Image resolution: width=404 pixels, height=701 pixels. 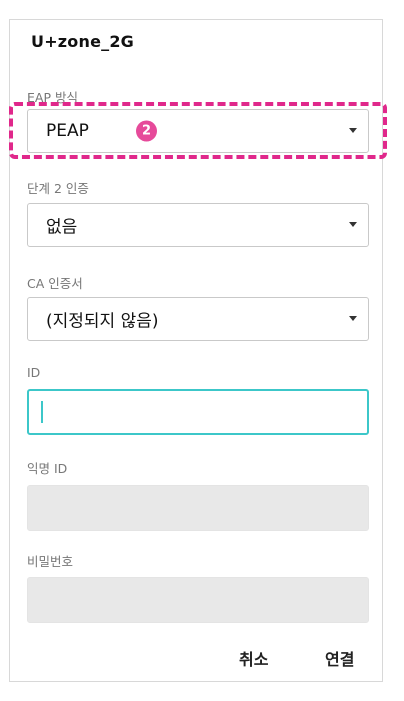 I want to click on ca-certificate-value: (지정되지 않음), so click(x=102, y=321).